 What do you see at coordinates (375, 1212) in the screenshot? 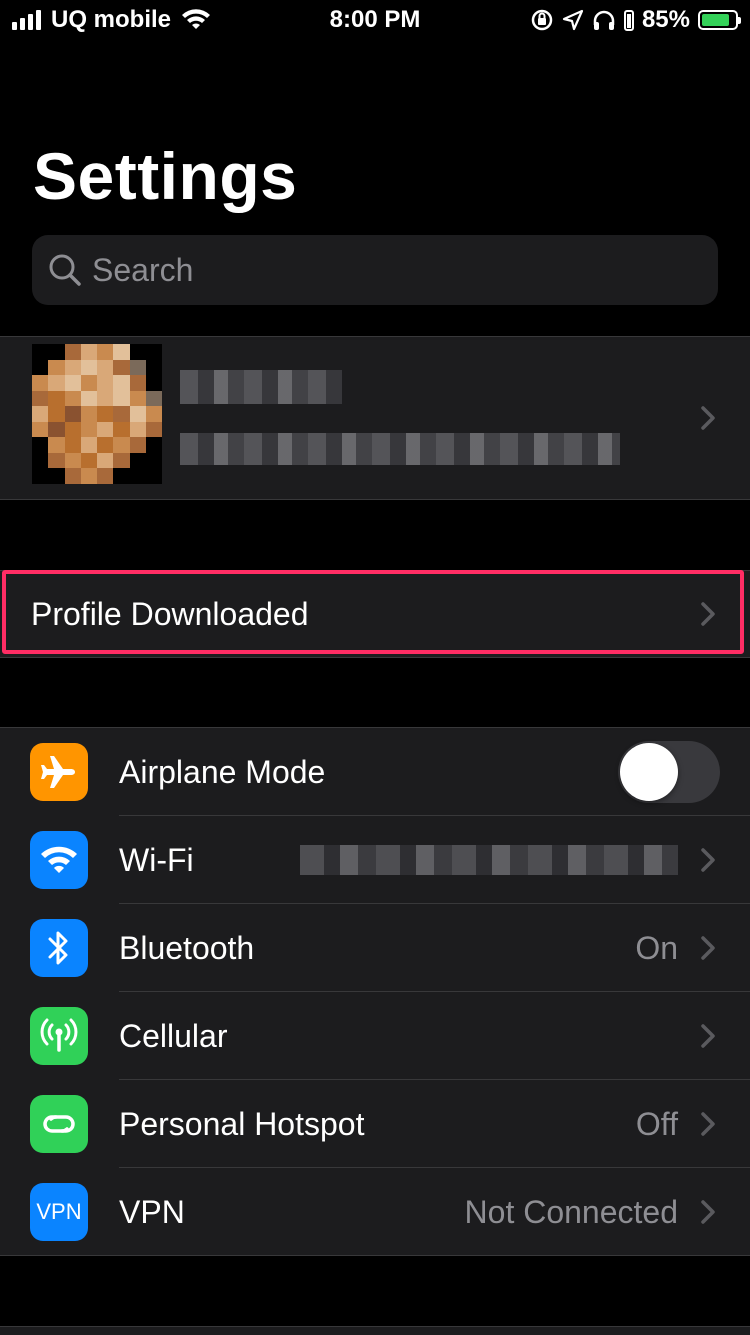
I see `settings-row-vpn: VPN VPN Not Connected` at bounding box center [375, 1212].